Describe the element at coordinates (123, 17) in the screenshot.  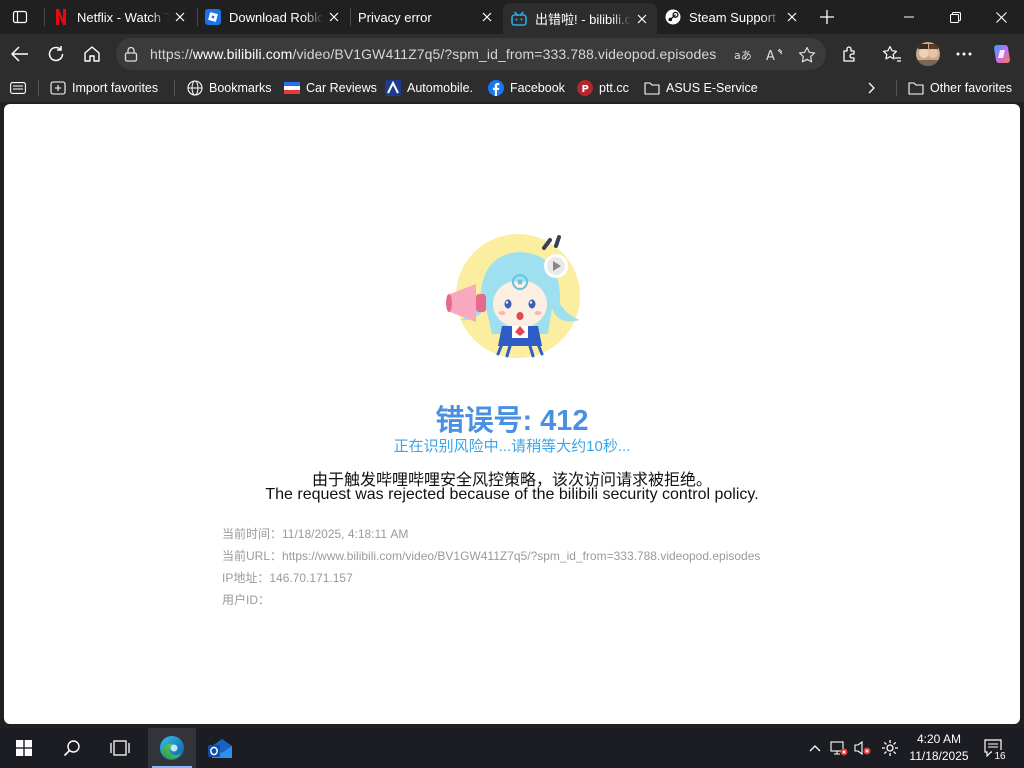
I see `tab-title: Netflix - Watch TV Shows Online` at that location.